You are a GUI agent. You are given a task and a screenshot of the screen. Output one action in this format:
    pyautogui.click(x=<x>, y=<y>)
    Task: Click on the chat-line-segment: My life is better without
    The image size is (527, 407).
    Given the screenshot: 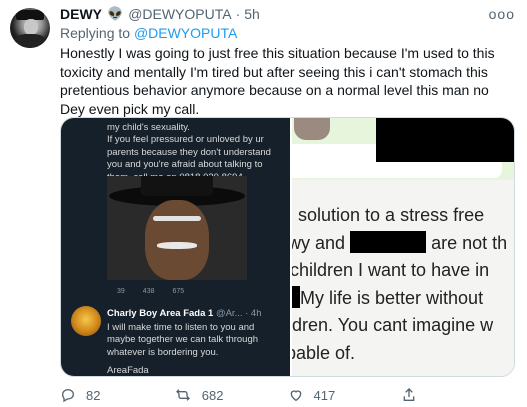 What is the action you would take?
    pyautogui.click(x=392, y=297)
    